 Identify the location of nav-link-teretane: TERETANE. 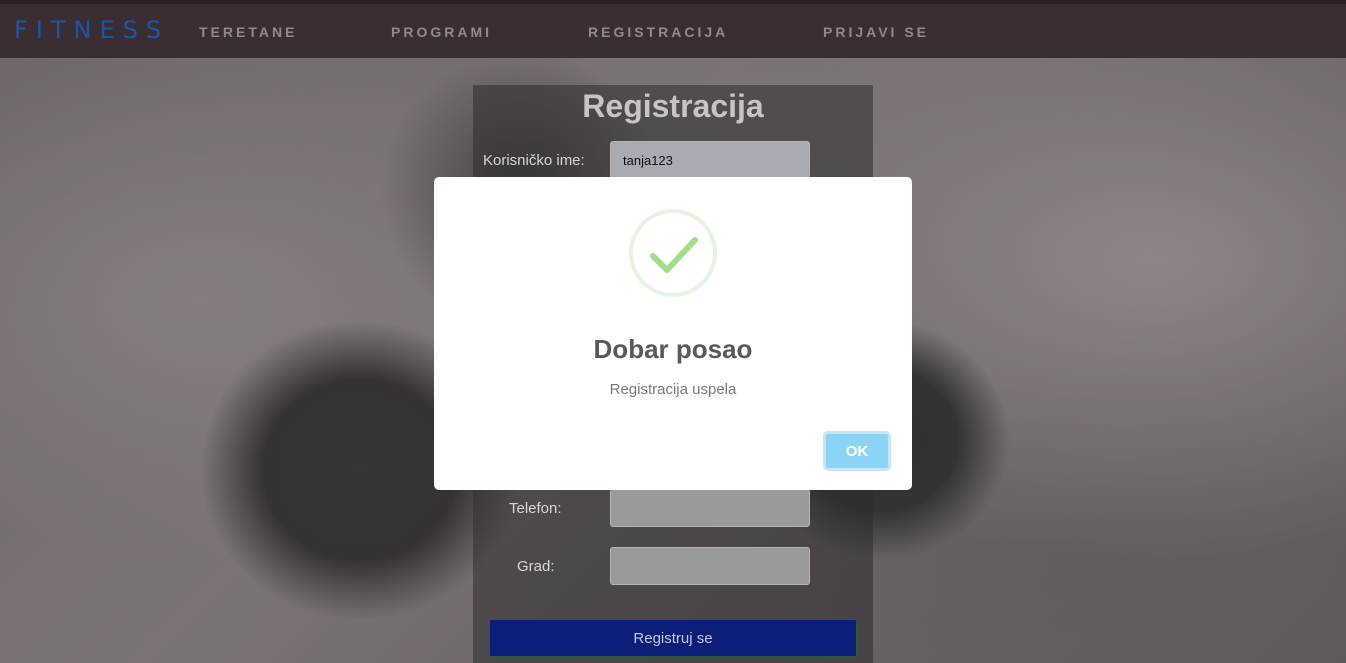
(248, 32).